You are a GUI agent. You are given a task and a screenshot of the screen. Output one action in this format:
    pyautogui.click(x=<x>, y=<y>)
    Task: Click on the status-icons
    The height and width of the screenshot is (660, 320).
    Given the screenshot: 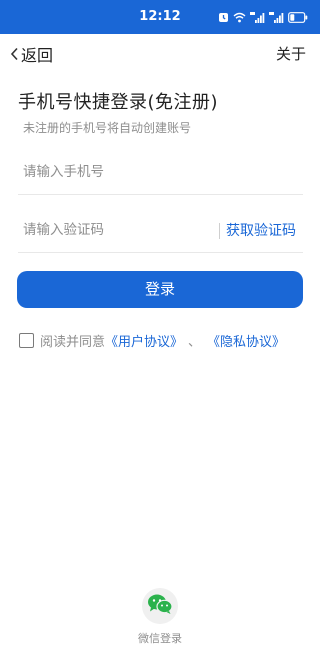 What is the action you would take?
    pyautogui.click(x=263, y=17)
    